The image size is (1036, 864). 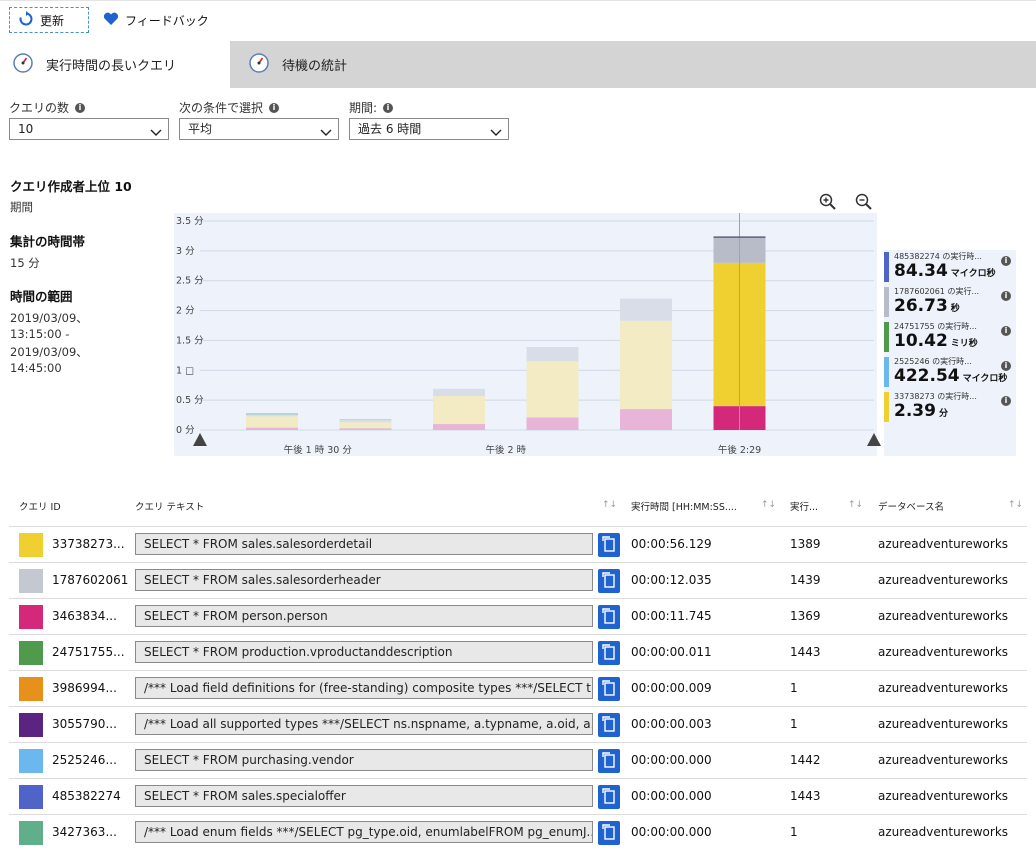 I want to click on query-text-field: SELECT * FROM person.person, so click(x=364, y=616).